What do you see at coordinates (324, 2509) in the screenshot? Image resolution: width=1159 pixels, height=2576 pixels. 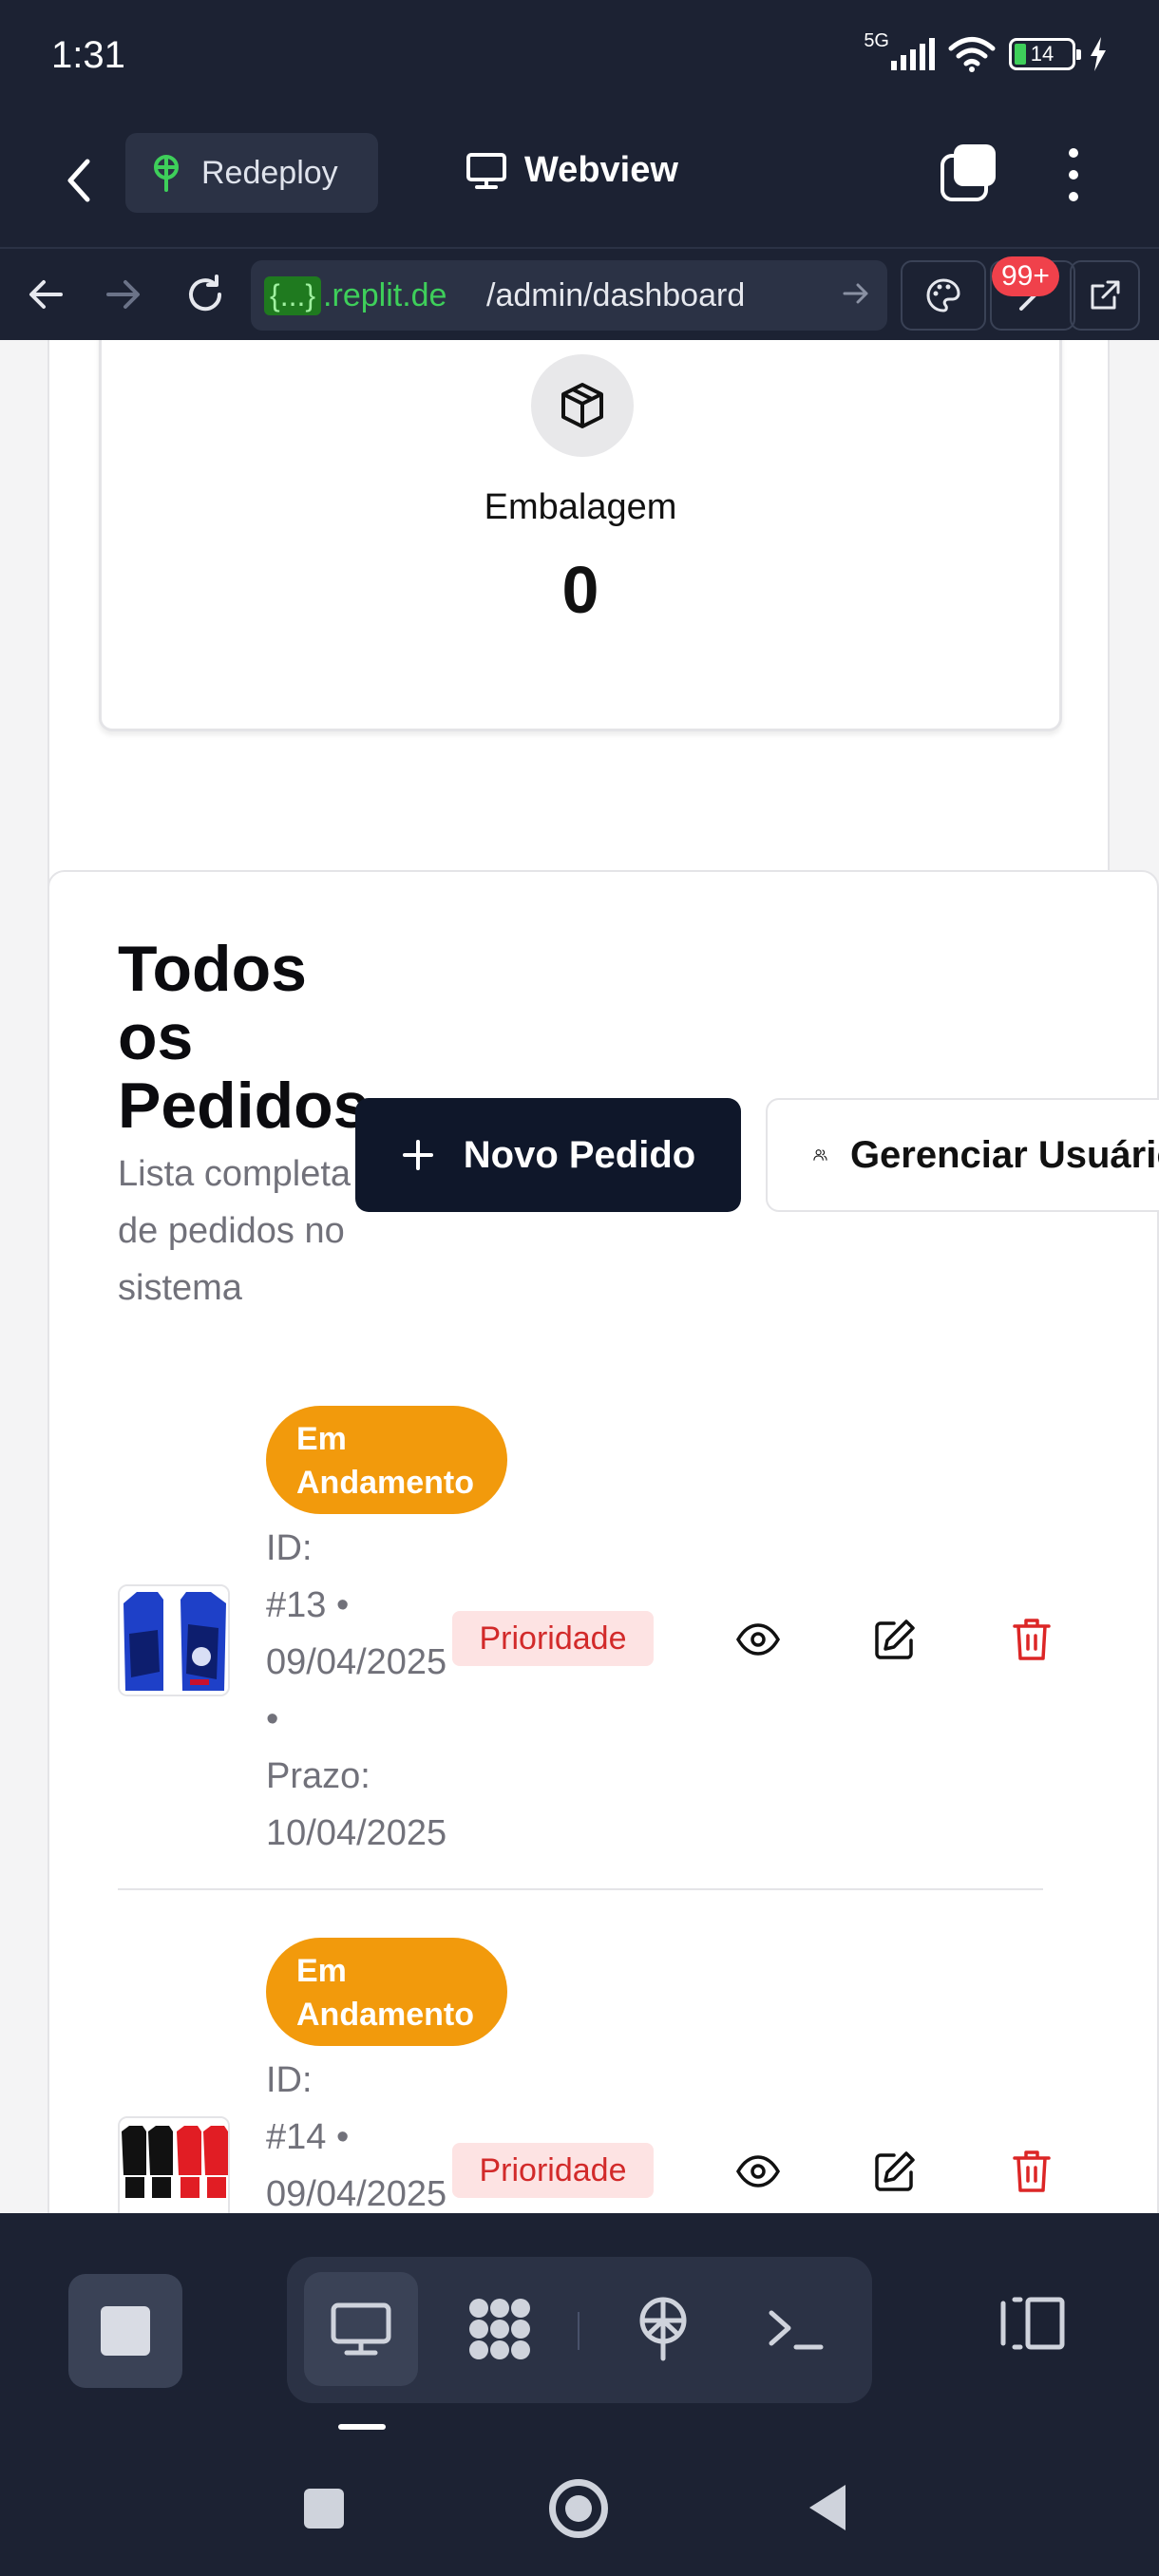 I see `recents-button` at bounding box center [324, 2509].